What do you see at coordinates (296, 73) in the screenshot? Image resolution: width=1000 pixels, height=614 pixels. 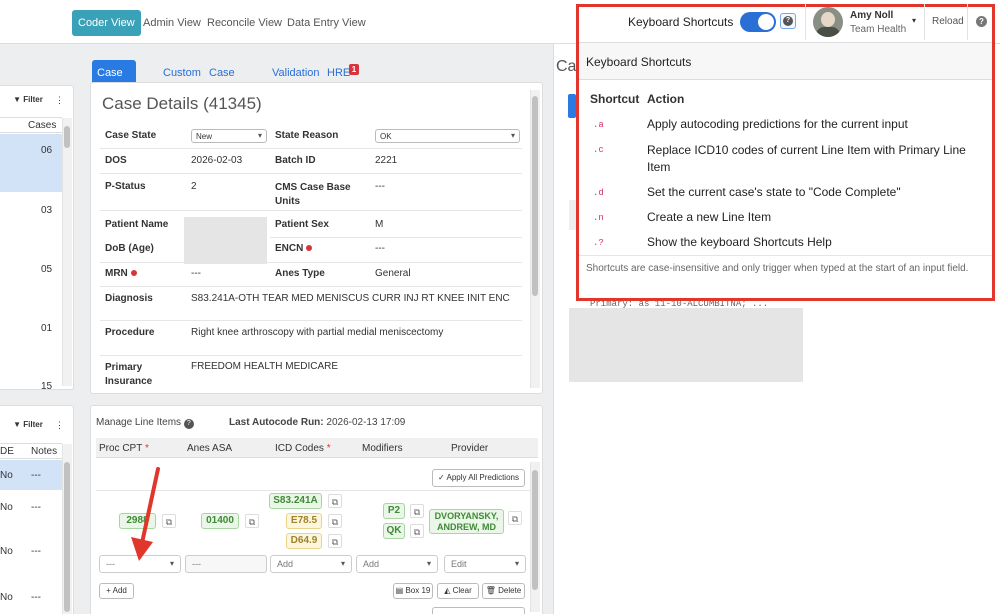 I see `tab-validation: Validation` at bounding box center [296, 73].